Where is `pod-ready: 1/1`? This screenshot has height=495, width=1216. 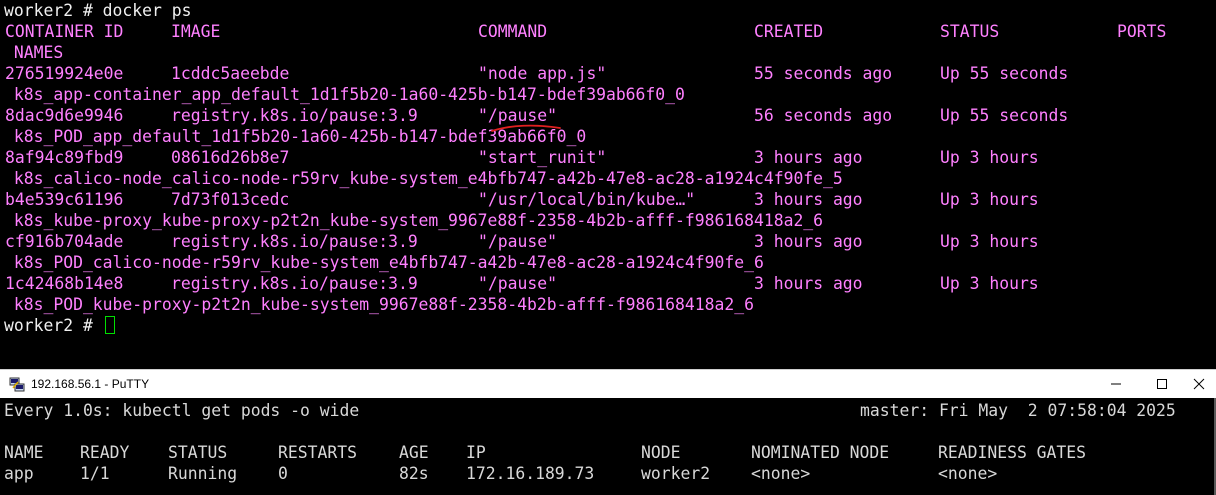 pod-ready: 1/1 is located at coordinates (95, 473).